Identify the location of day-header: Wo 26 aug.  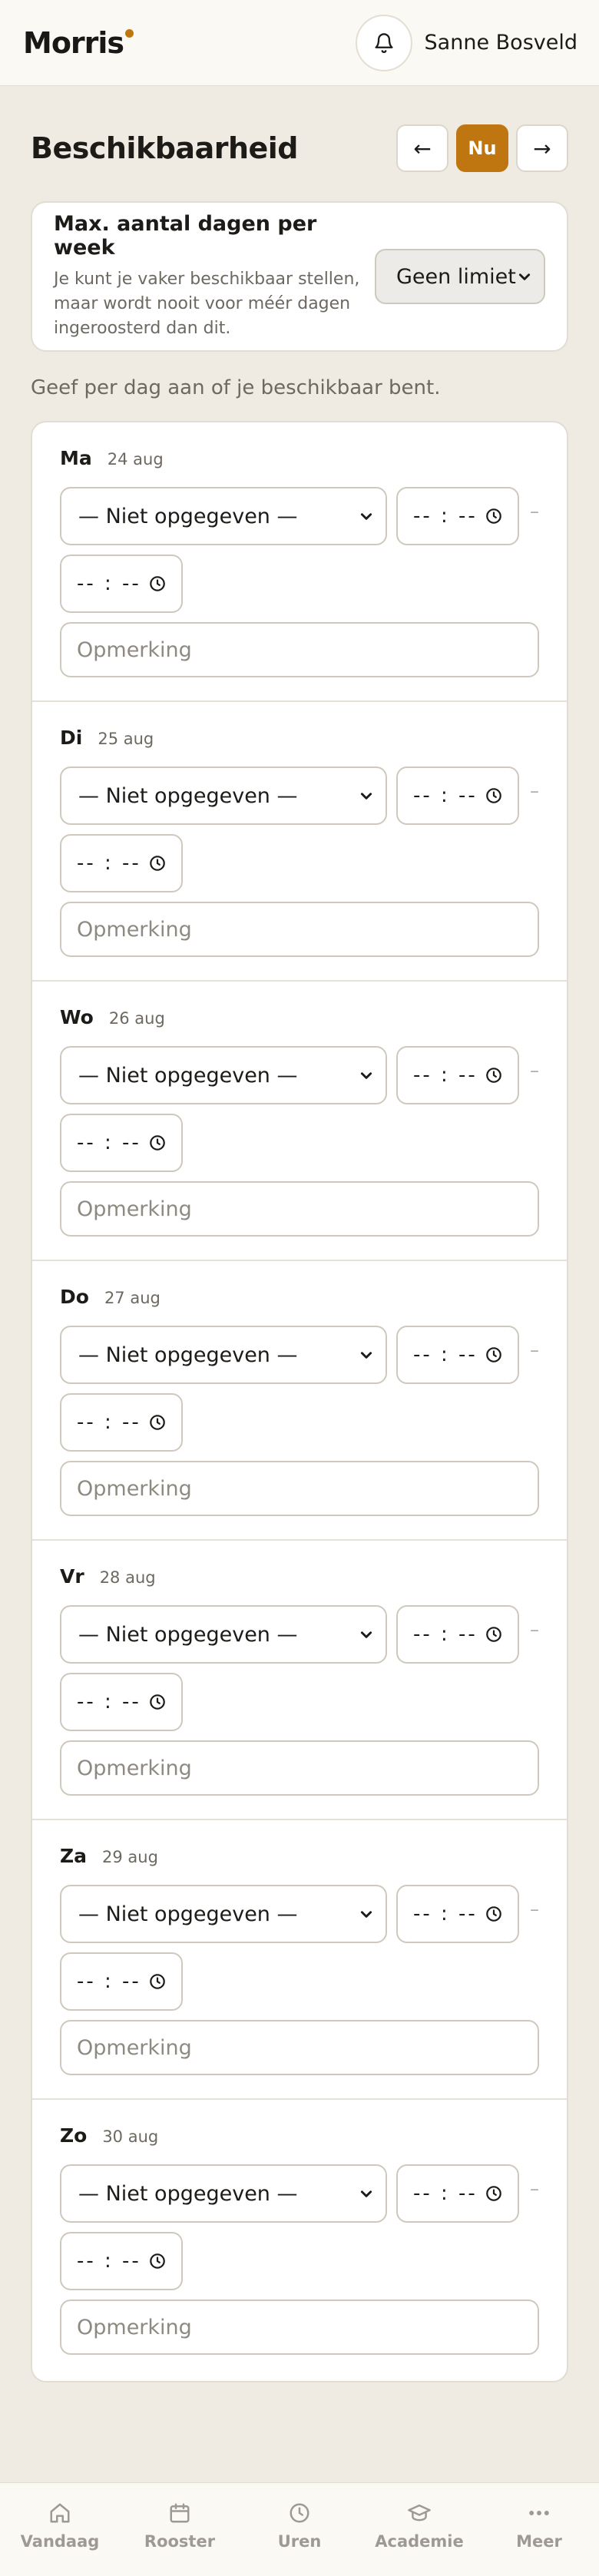
(112, 1017).